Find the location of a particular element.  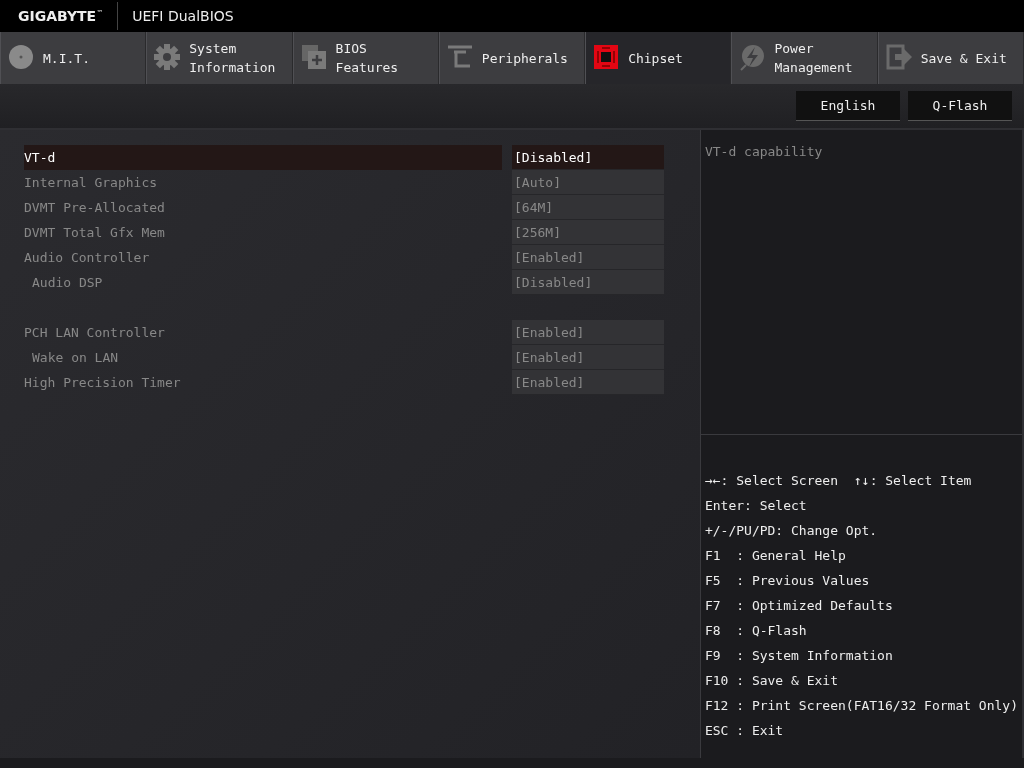

setting-value: [256M] is located at coordinates (588, 232).